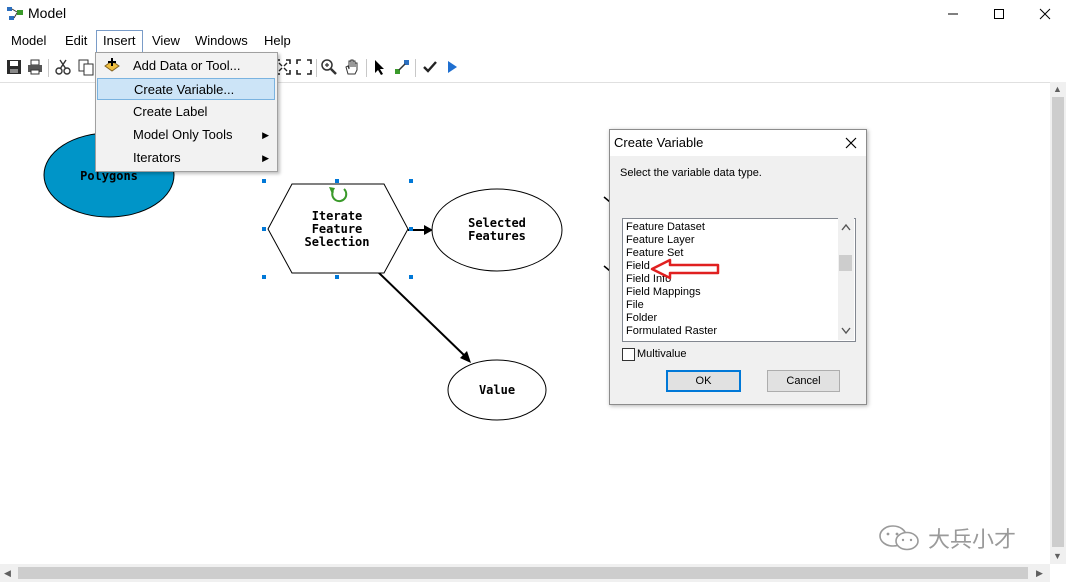  I want to click on list-item: File, so click(635, 305).